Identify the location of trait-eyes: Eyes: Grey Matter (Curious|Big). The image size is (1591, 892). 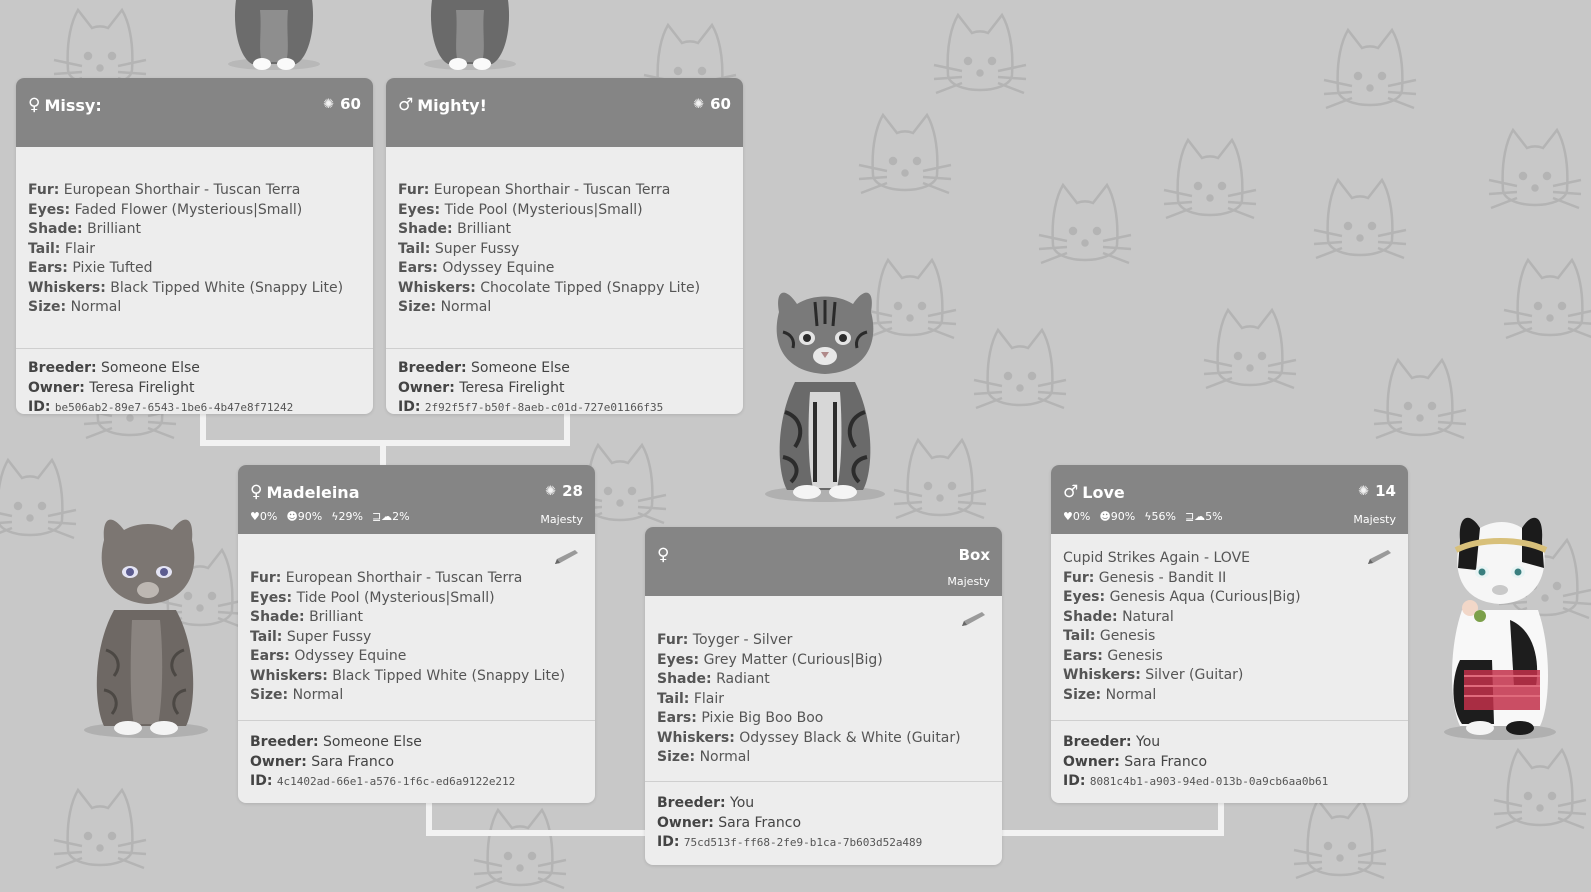
(770, 659).